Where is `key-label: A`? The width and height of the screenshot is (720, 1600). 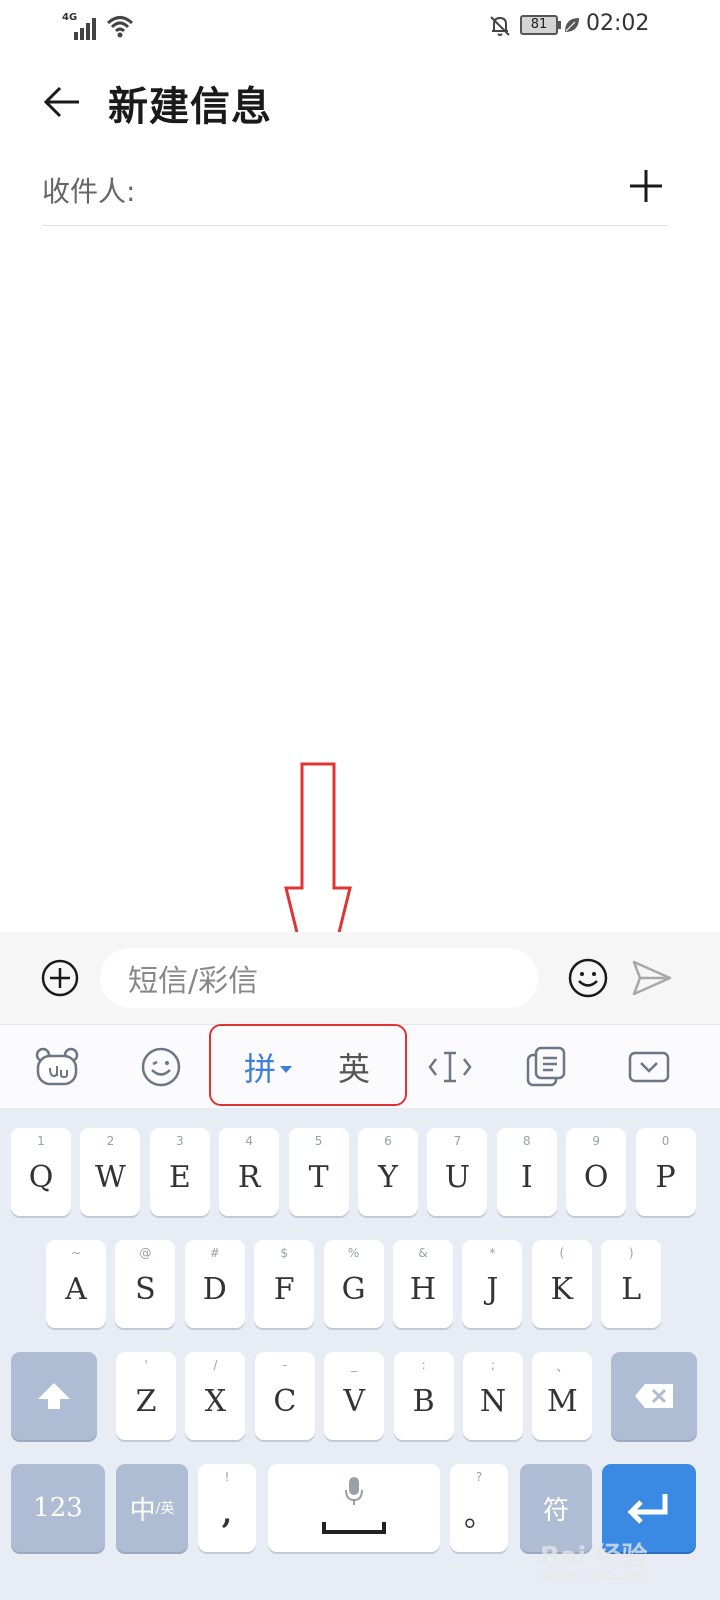 key-label: A is located at coordinates (76, 1289).